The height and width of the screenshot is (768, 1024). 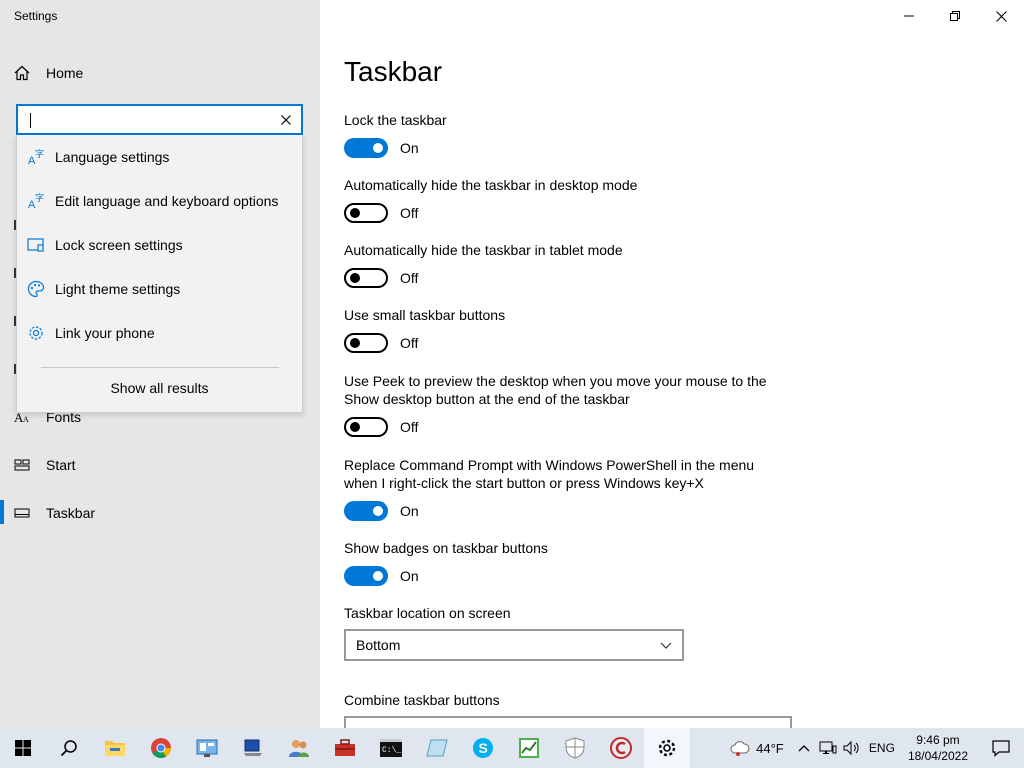 I want to click on active-indicator, so click(x=2, y=512).